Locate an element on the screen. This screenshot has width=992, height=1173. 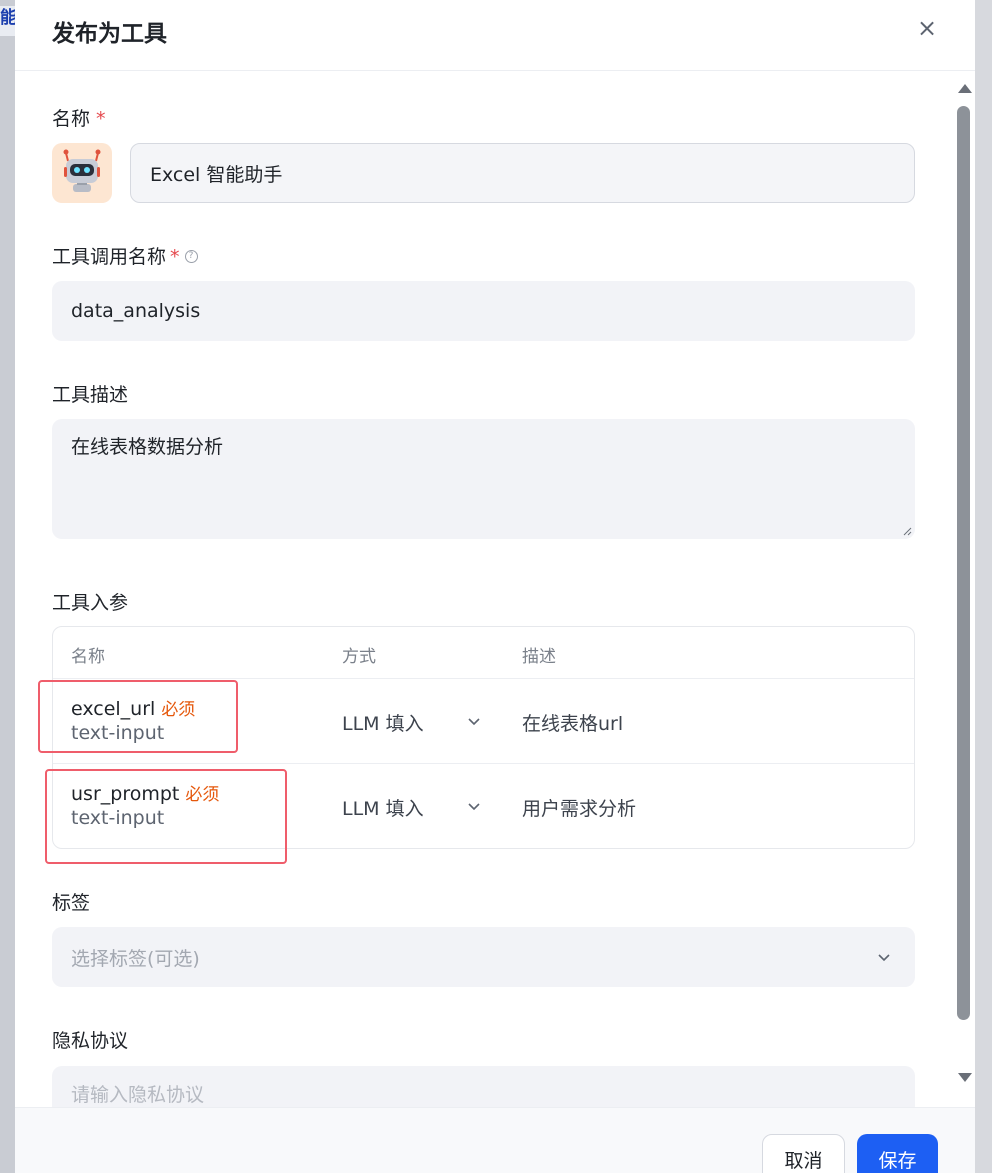
privacy-input: 请输入隐私协议 is located at coordinates (483, 1086).